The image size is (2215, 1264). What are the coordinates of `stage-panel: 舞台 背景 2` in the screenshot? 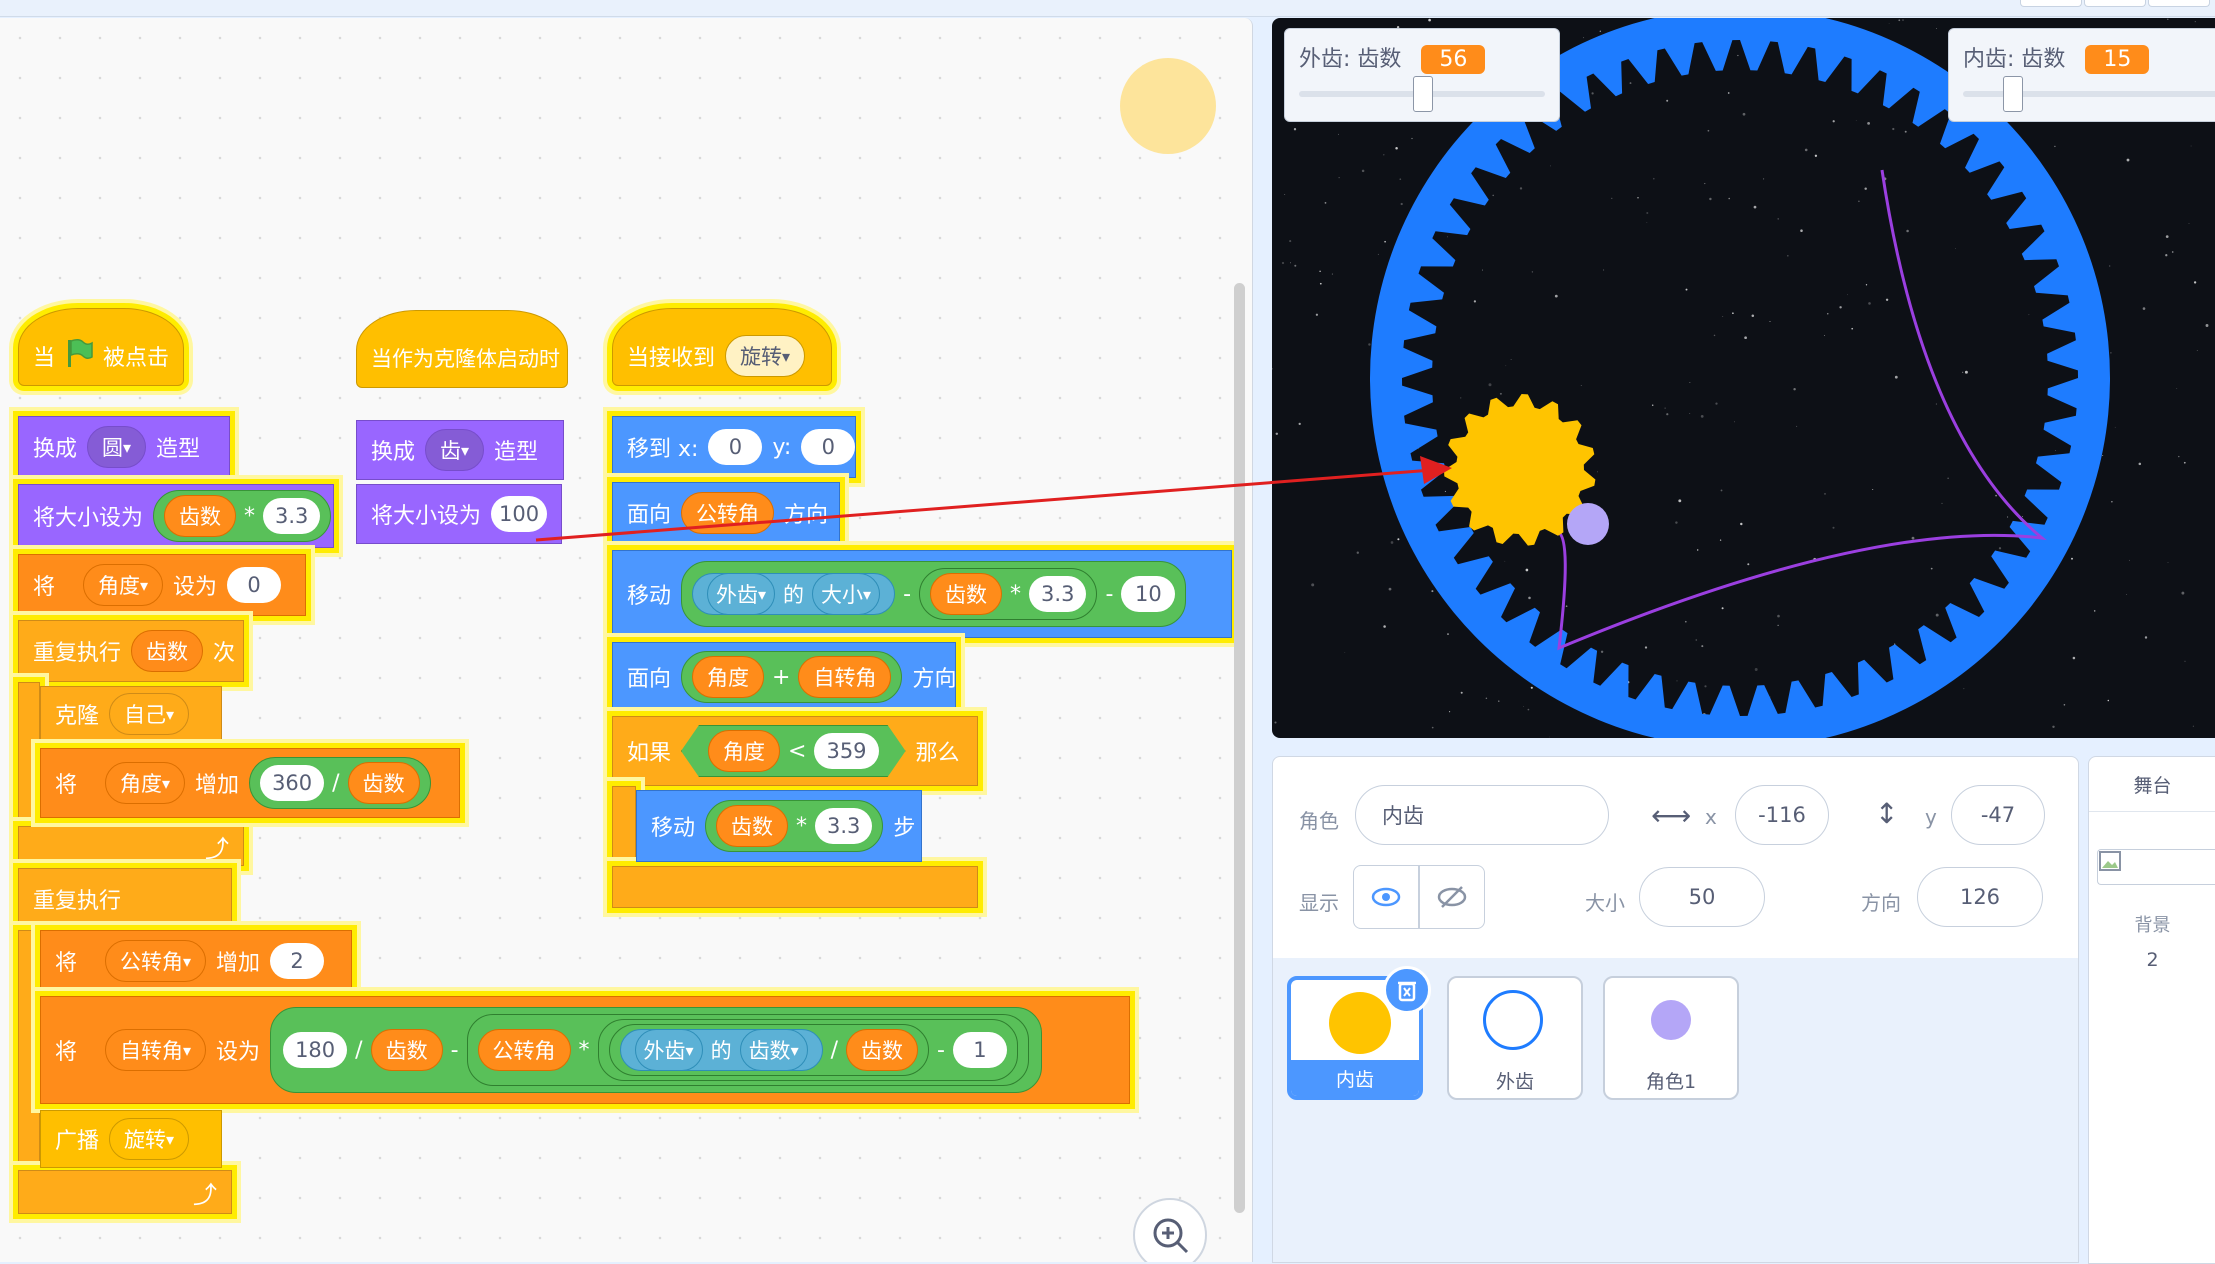 It's located at (2151, 1010).